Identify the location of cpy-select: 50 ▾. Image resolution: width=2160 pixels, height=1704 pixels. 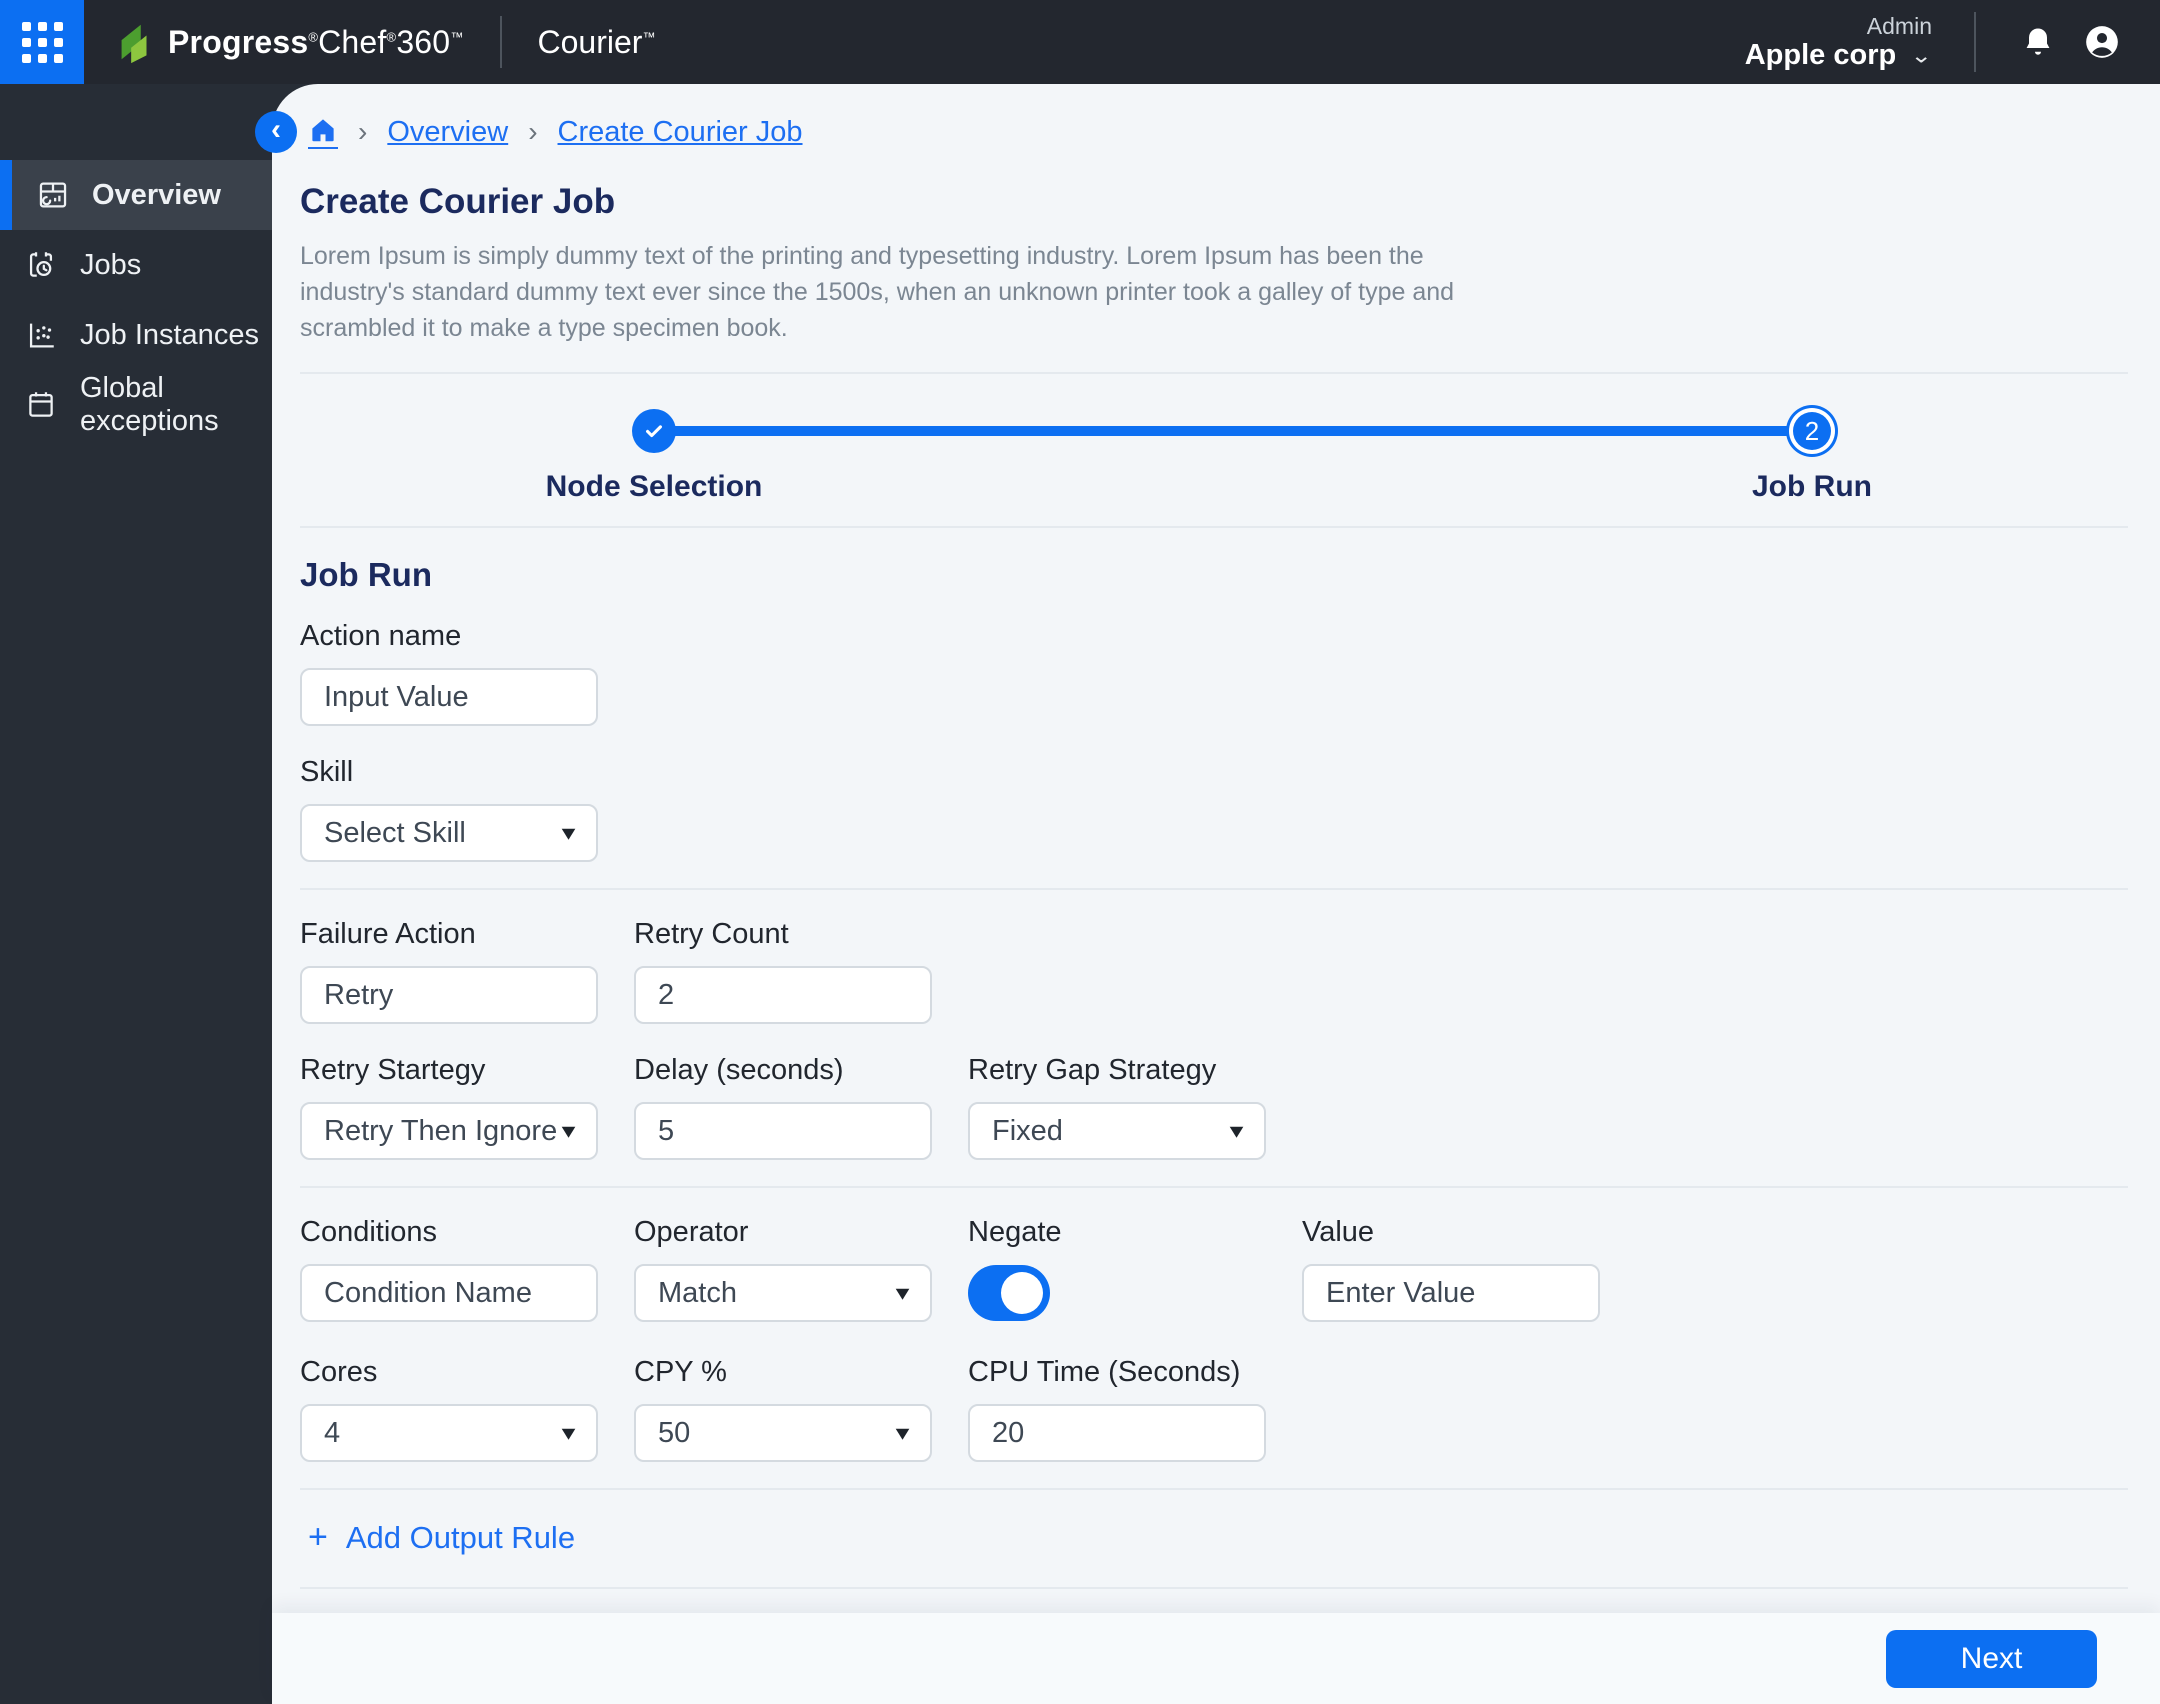
(783, 1433).